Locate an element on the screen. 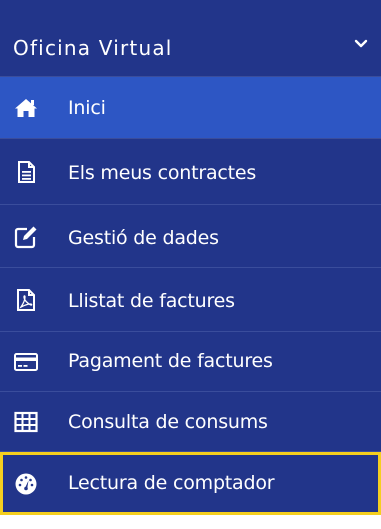  menu-item-label: Inici is located at coordinates (87, 108).